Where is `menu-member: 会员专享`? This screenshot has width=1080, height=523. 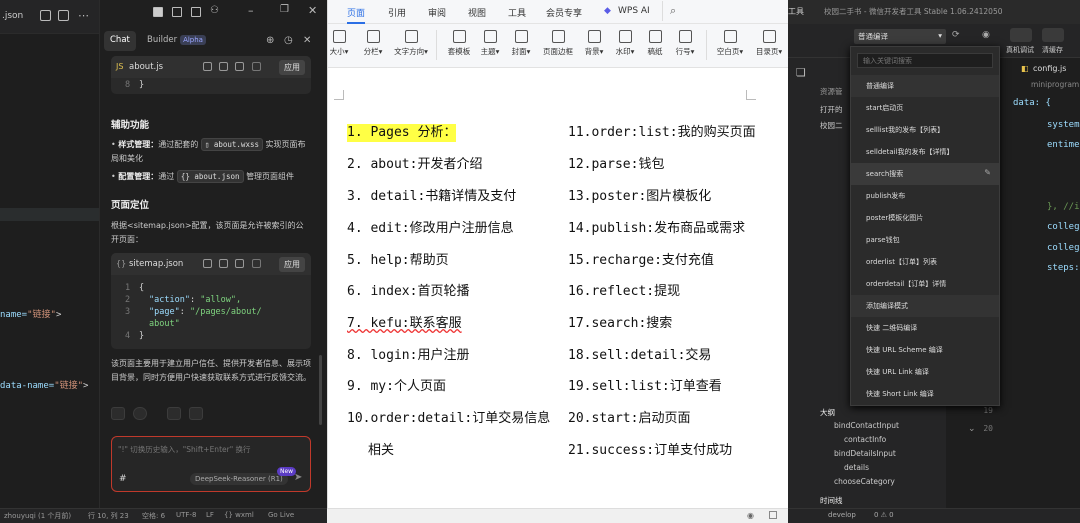 menu-member: 会员专享 is located at coordinates (564, 12).